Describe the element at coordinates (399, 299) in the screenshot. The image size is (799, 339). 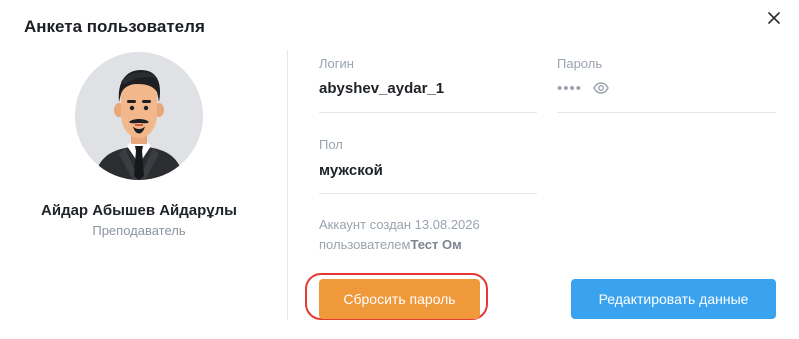
I see `reset-password-button: Сбросить пароль` at that location.